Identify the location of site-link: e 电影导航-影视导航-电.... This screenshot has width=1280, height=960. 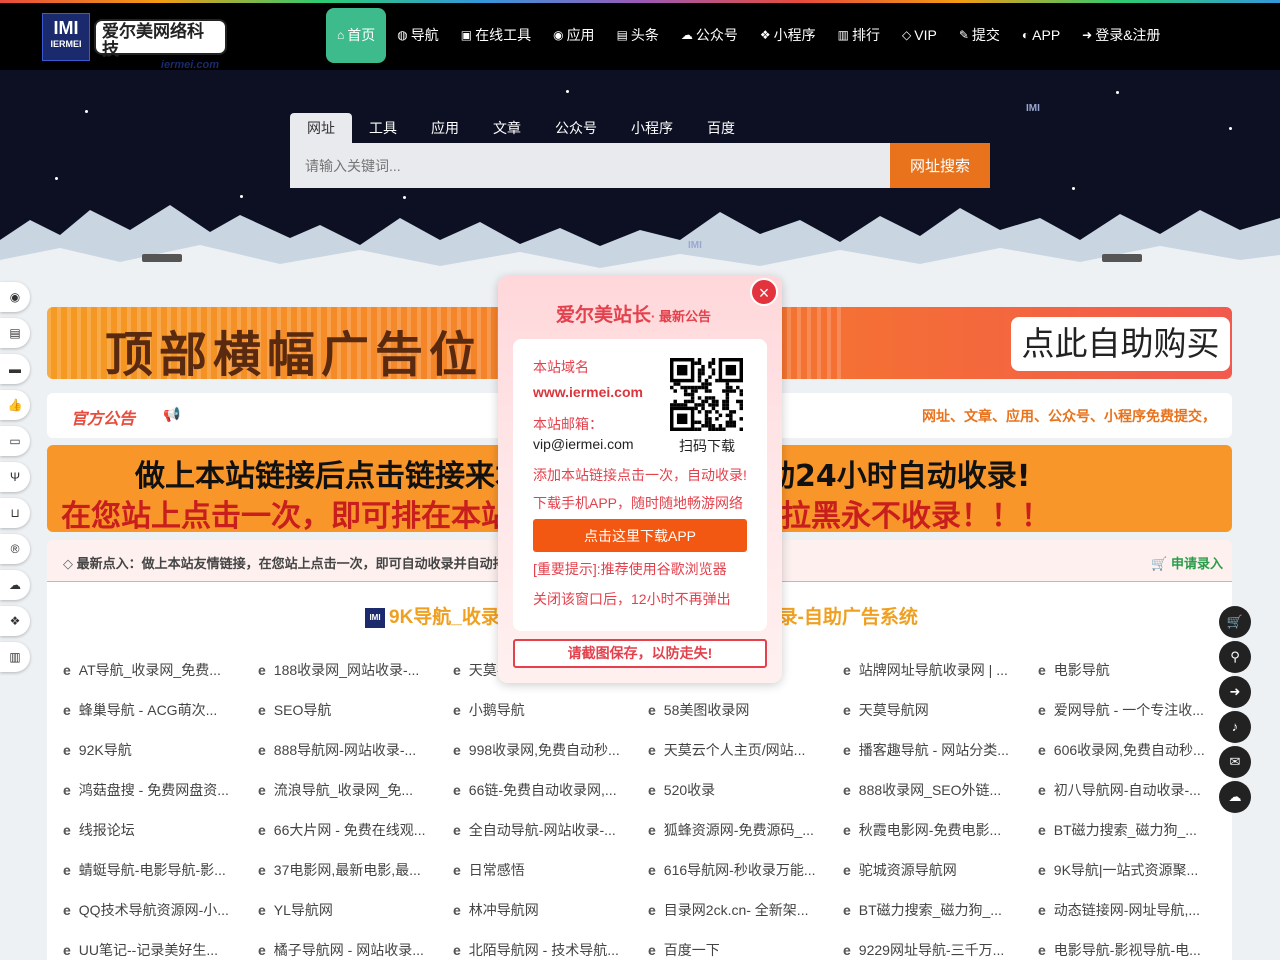
(1128, 950).